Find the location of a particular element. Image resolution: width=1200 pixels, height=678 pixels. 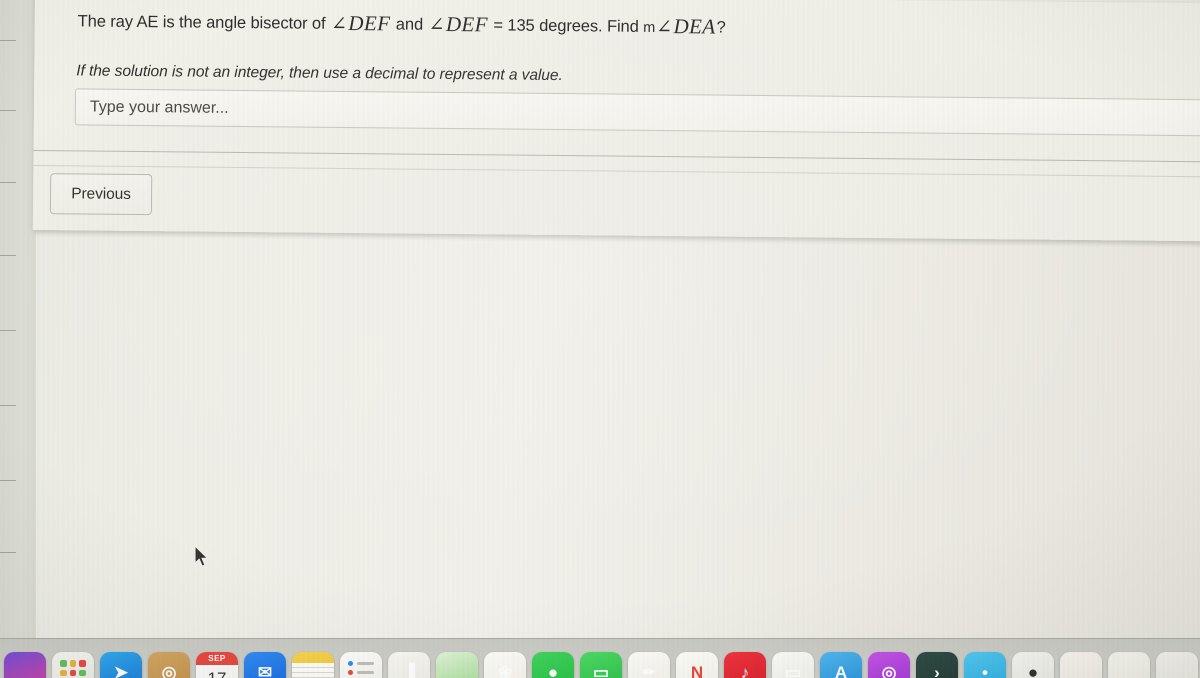

math-expression-3: ∠DEA is located at coordinates (686, 26).